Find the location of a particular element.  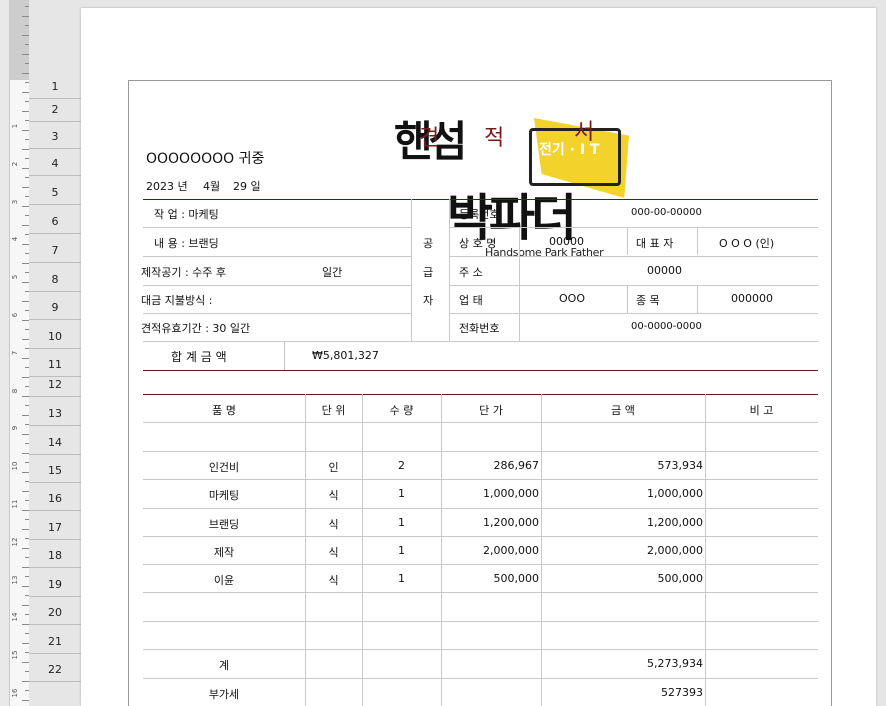

row-number: 3 is located at coordinates (55, 136).